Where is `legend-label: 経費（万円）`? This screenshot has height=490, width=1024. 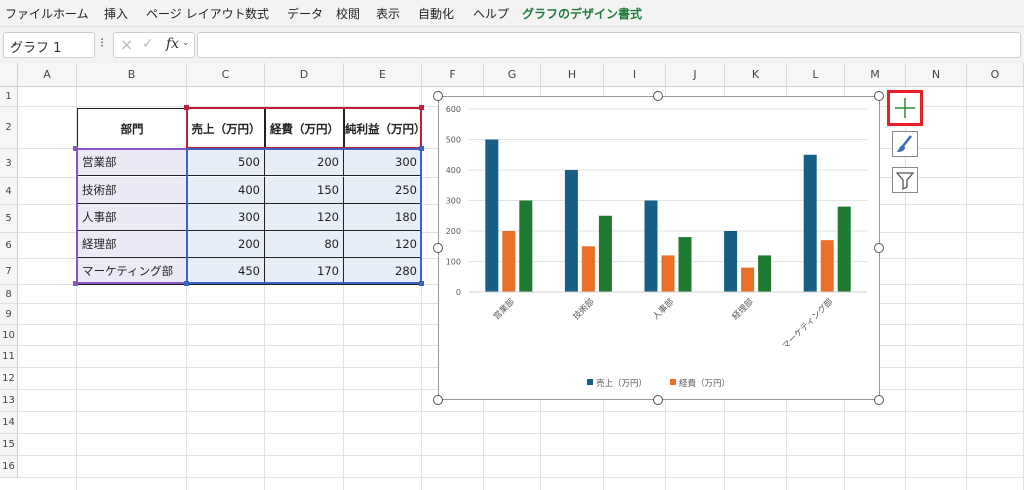 legend-label: 経費（万円） is located at coordinates (704, 383).